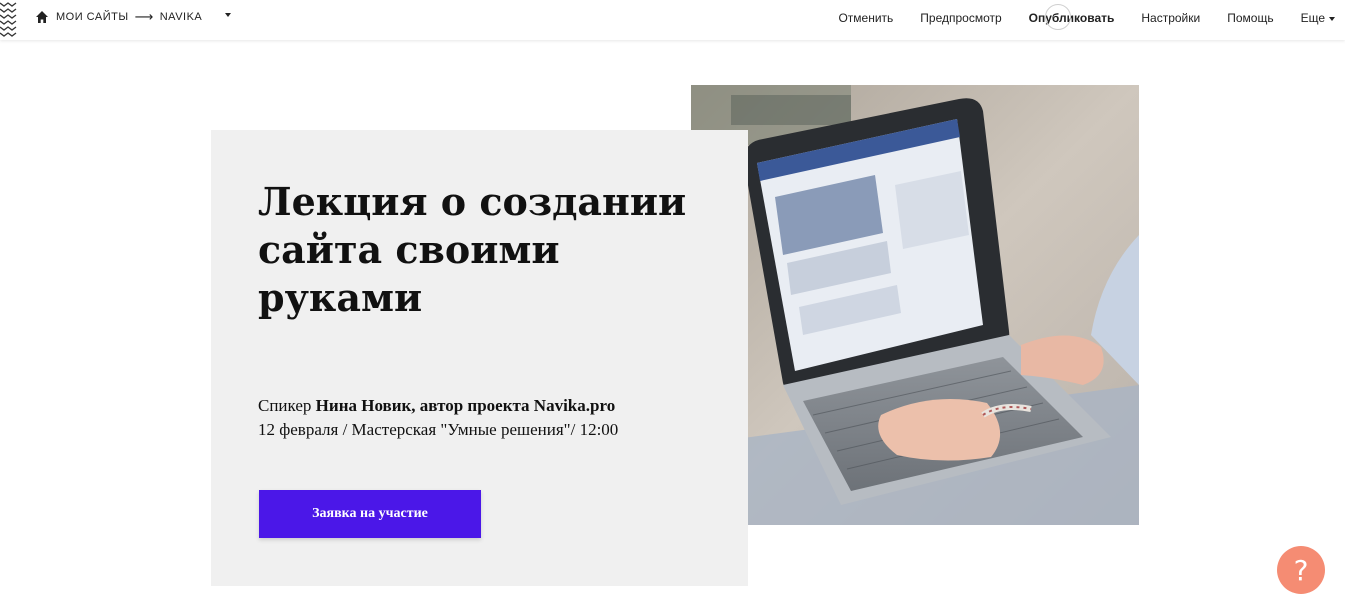  I want to click on question-icon: ?, so click(1301, 570).